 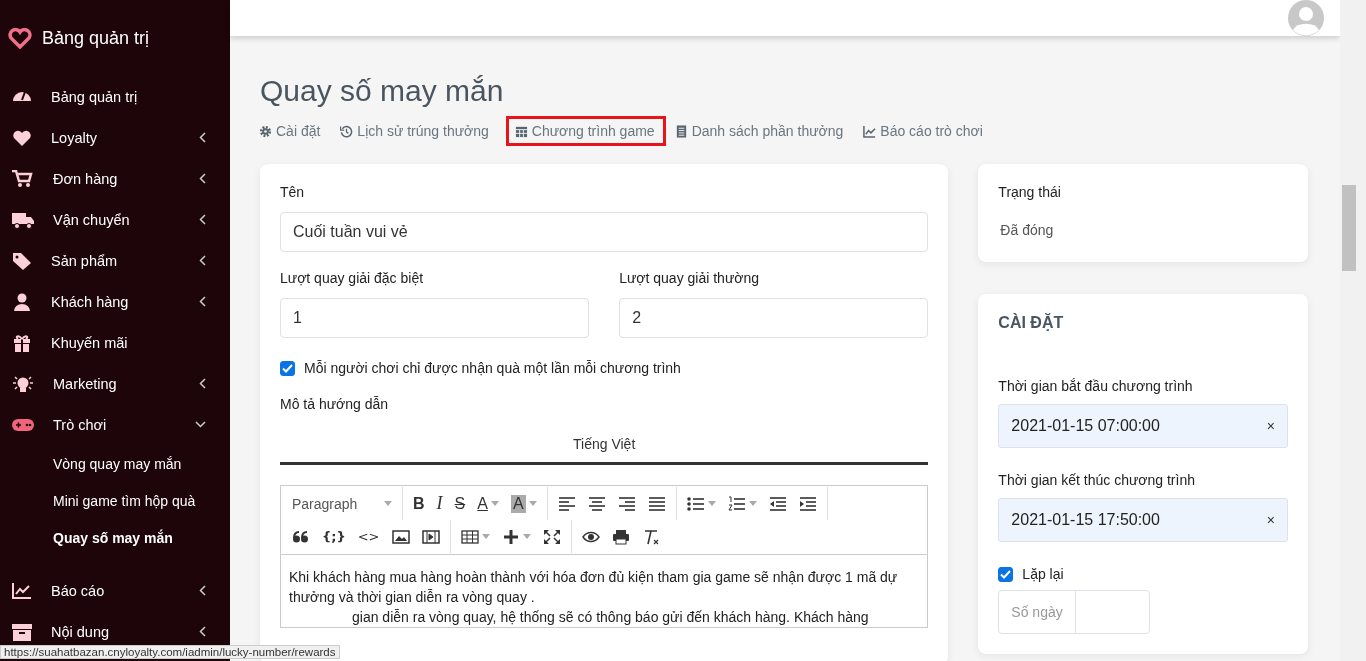 What do you see at coordinates (1027, 230) in the screenshot?
I see `status-value: Đã đóng` at bounding box center [1027, 230].